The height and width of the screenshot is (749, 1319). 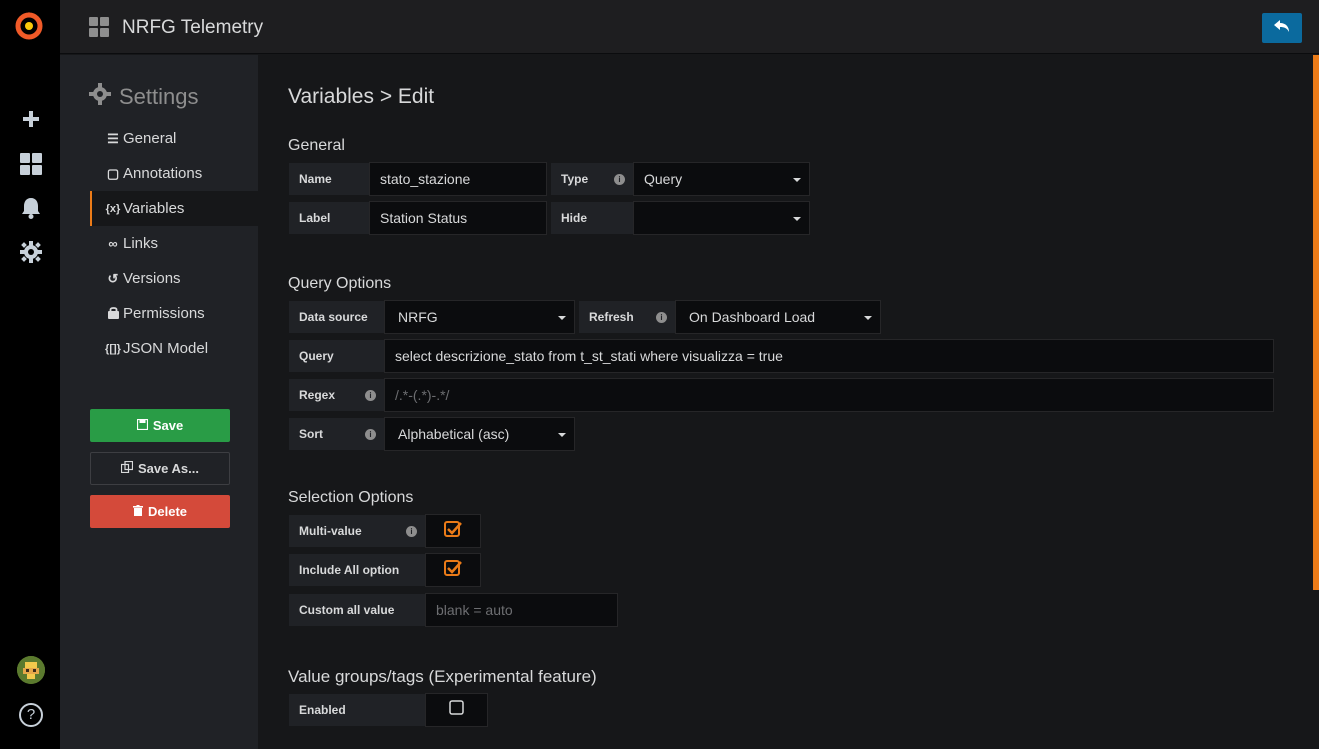 What do you see at coordinates (142, 425) in the screenshot?
I see `save-icon` at bounding box center [142, 425].